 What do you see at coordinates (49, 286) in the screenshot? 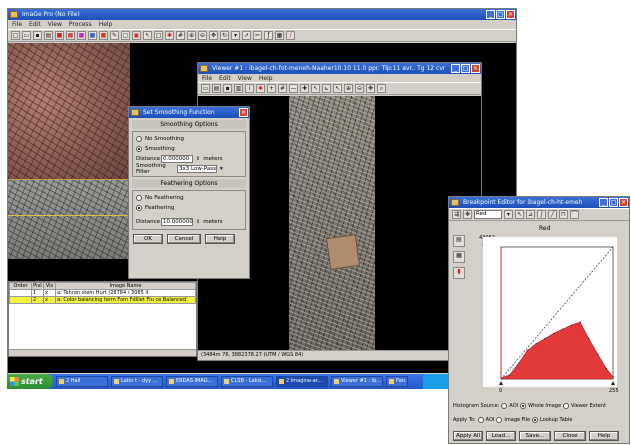
I see `col-vis: Vis` at bounding box center [49, 286].